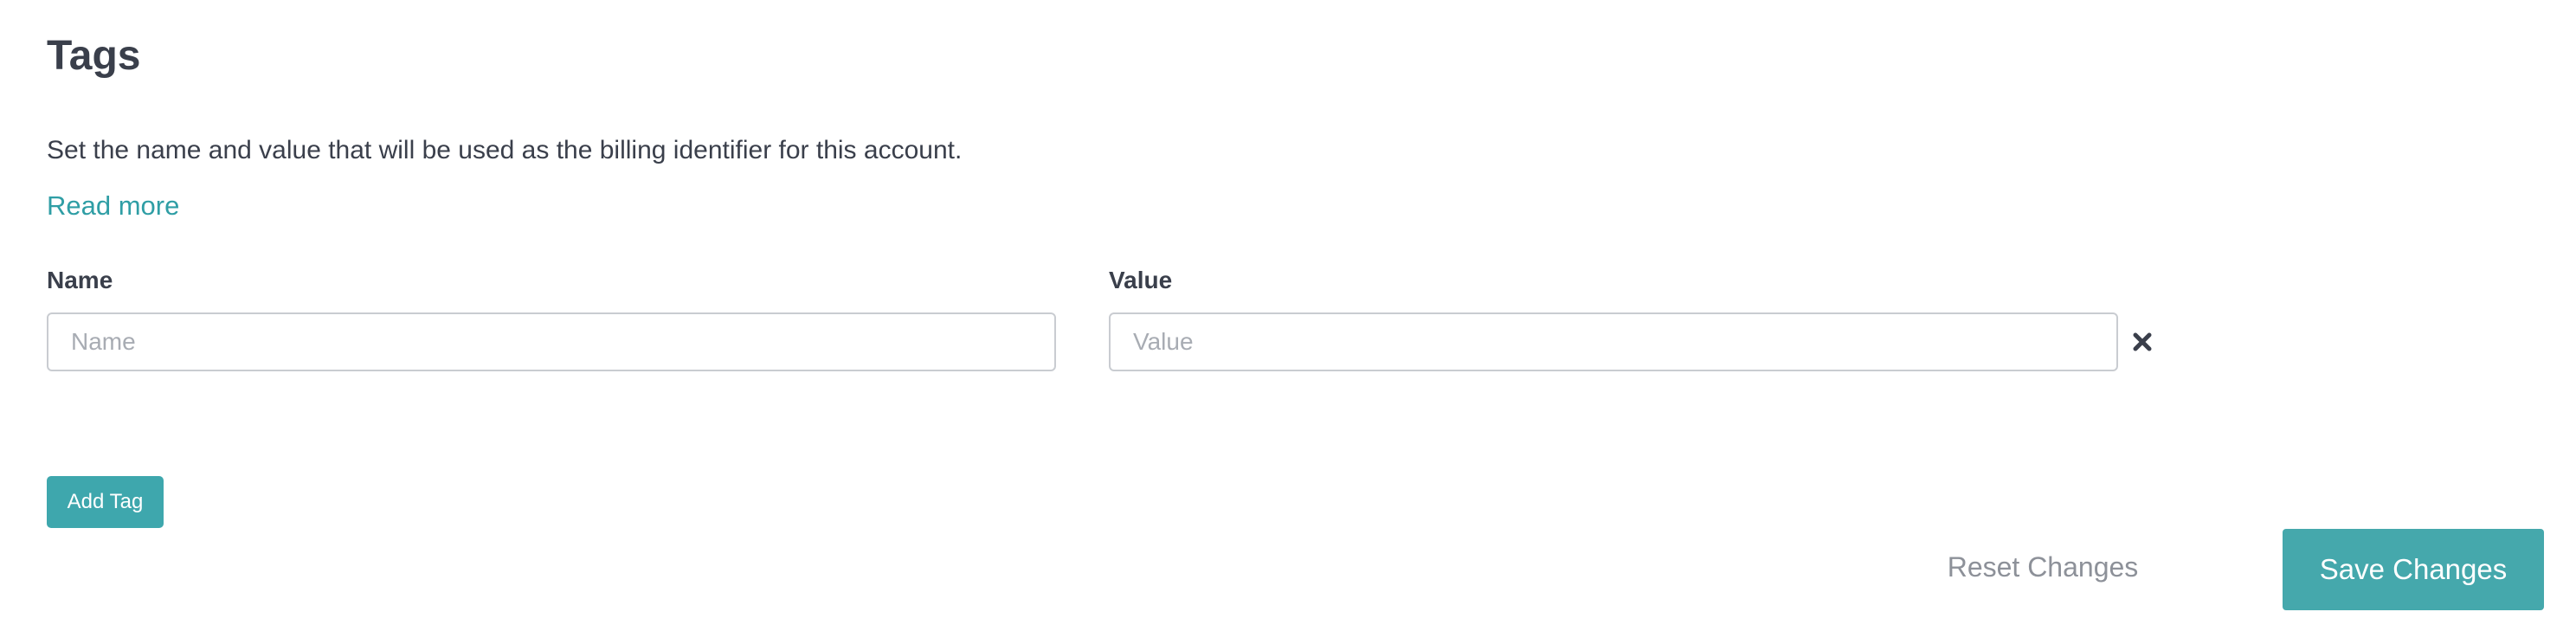  Describe the element at coordinates (551, 341) in the screenshot. I see `tag-name-input` at that location.